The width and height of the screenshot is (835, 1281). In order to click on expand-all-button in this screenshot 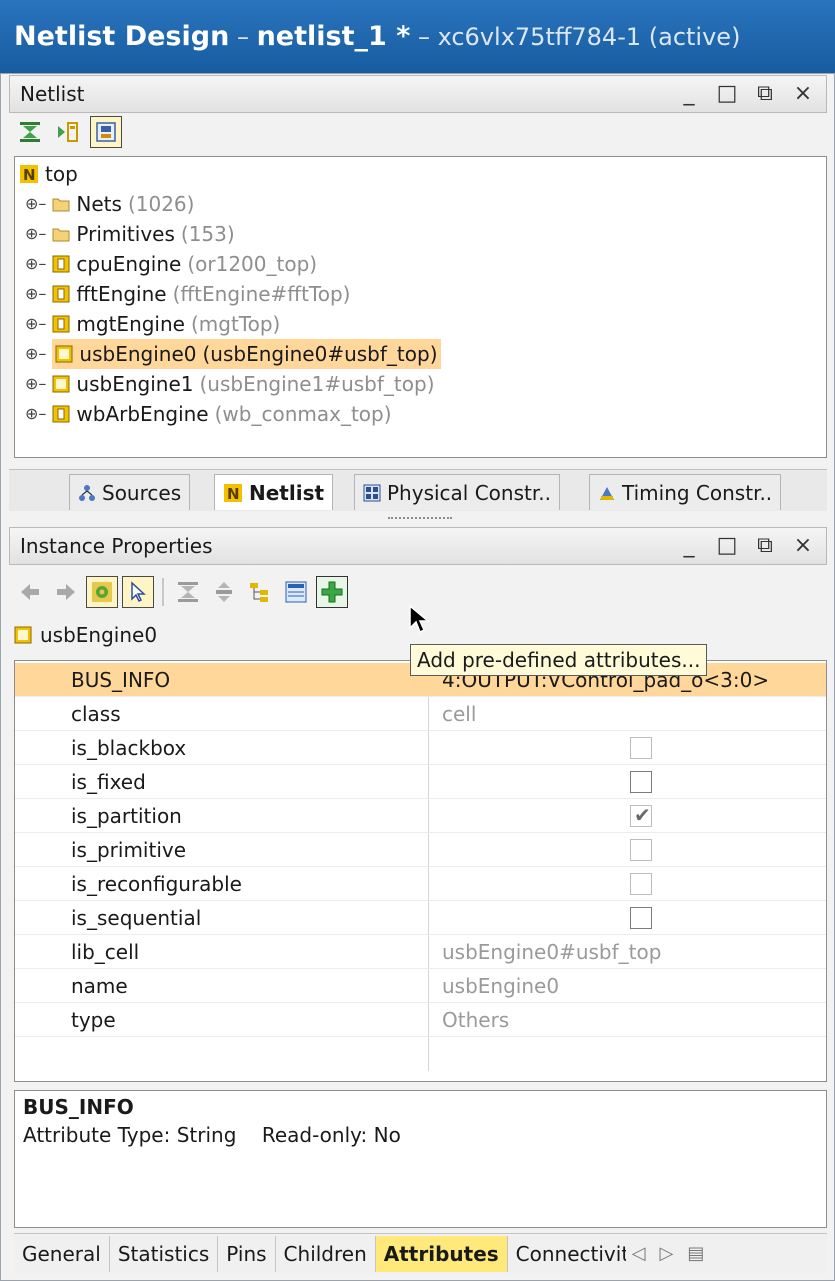, I will do `click(224, 592)`.